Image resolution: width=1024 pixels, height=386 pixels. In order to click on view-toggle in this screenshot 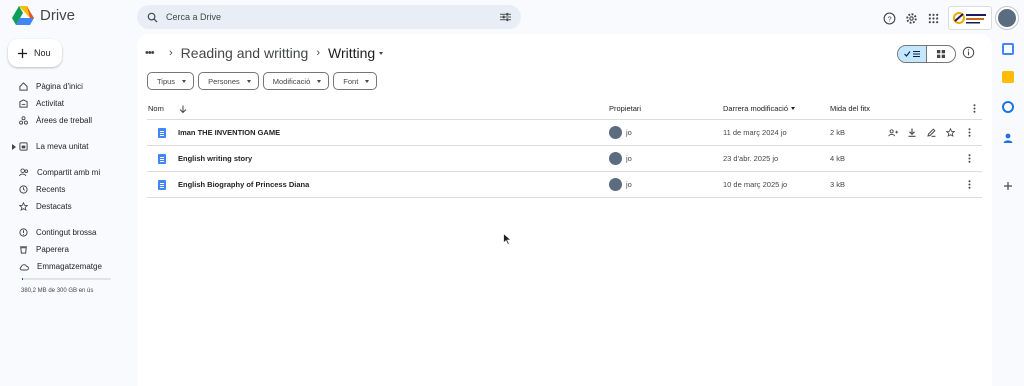, I will do `click(926, 54)`.